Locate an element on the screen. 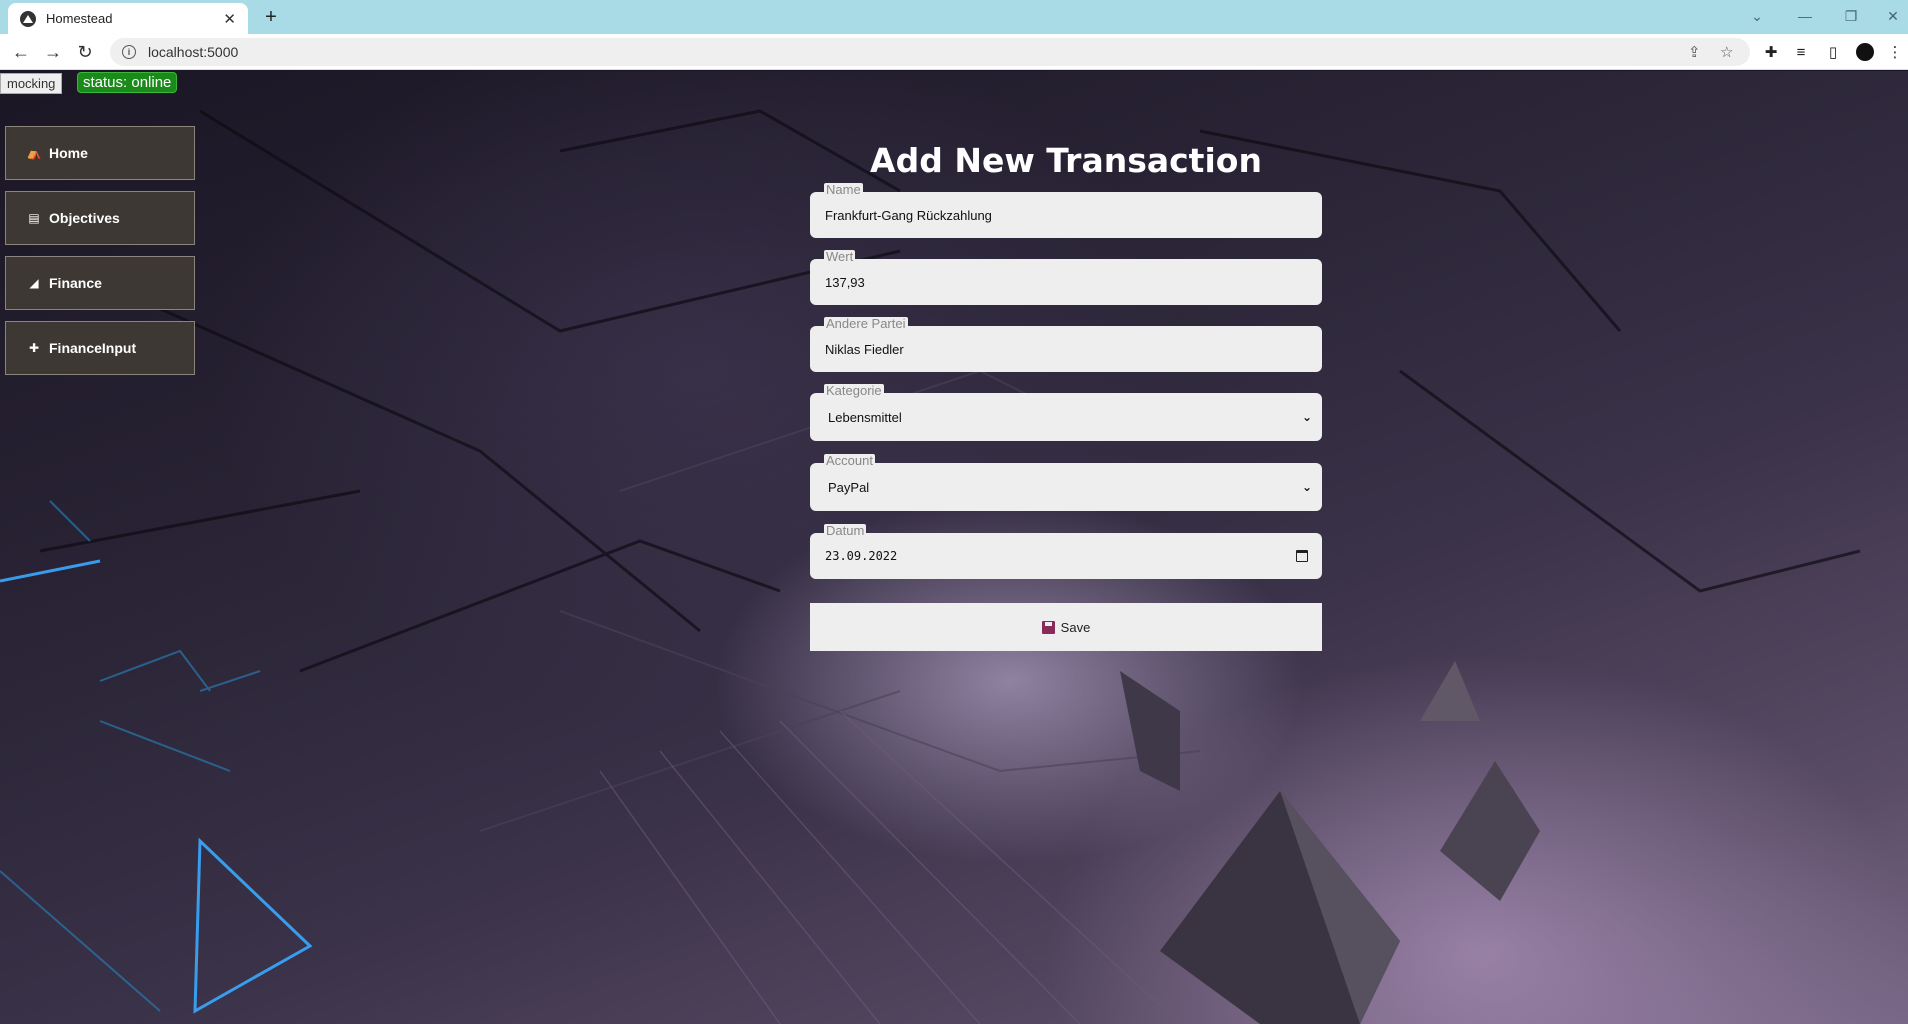 The width and height of the screenshot is (1908, 1024). minimize-icon: — is located at coordinates (1805, 16).